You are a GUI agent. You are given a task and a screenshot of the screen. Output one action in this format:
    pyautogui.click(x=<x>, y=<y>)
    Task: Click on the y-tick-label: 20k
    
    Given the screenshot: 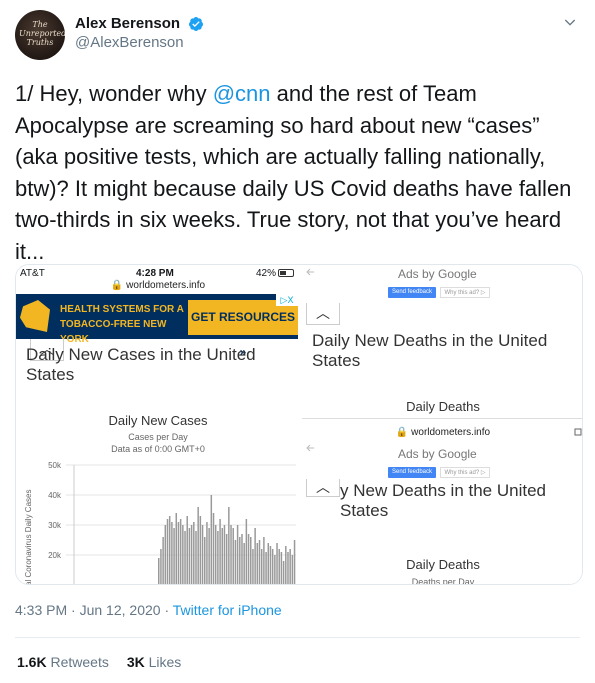 What is the action you would take?
    pyautogui.click(x=55, y=555)
    